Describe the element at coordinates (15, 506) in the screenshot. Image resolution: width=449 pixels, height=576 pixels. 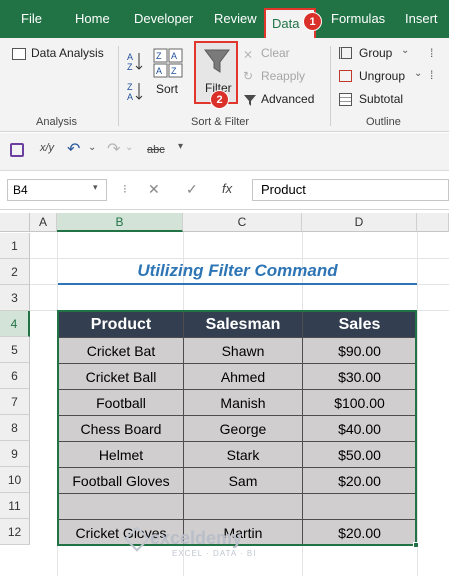
I see `row-header-11: 11` at that location.